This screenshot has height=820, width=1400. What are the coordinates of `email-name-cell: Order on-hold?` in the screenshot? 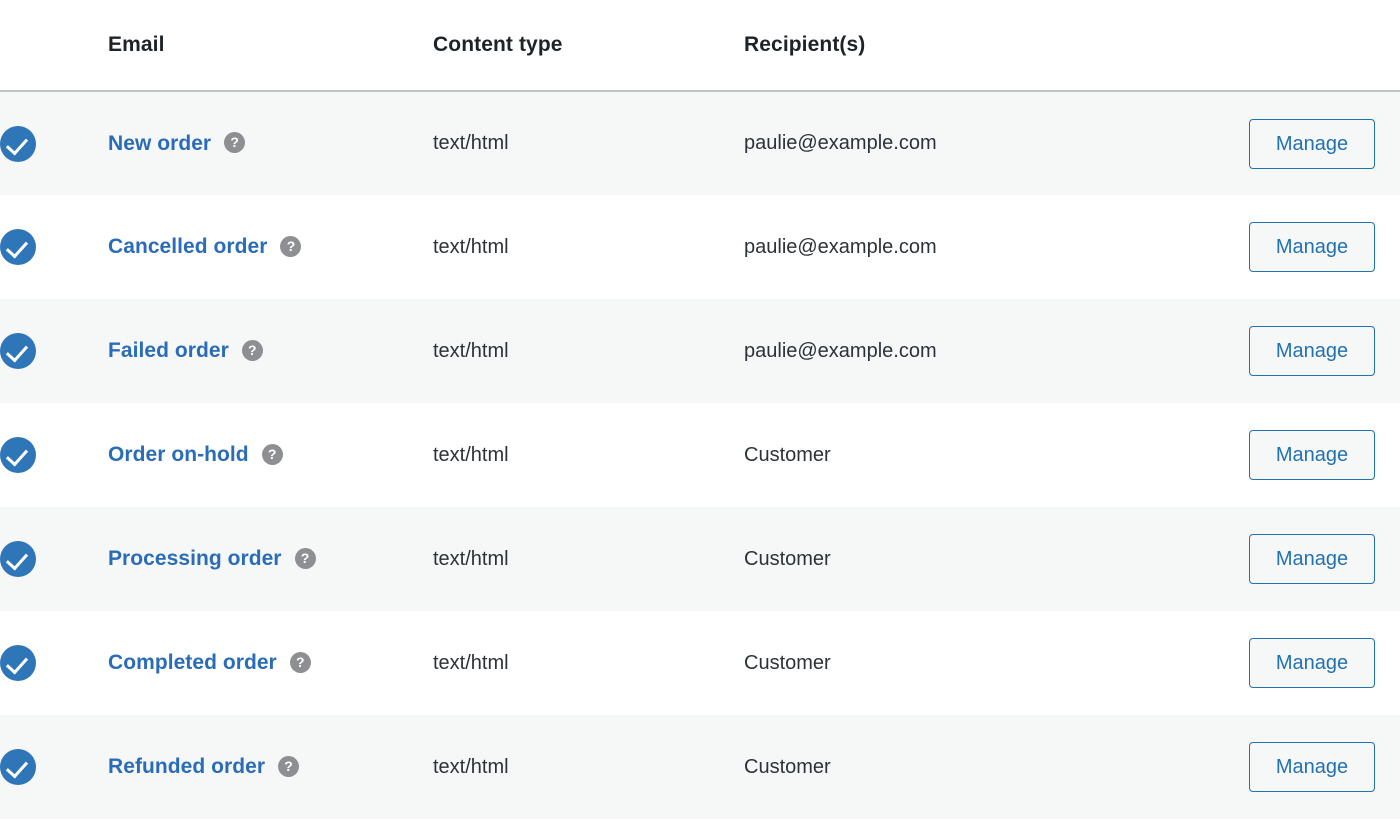 It's located at (270, 455).